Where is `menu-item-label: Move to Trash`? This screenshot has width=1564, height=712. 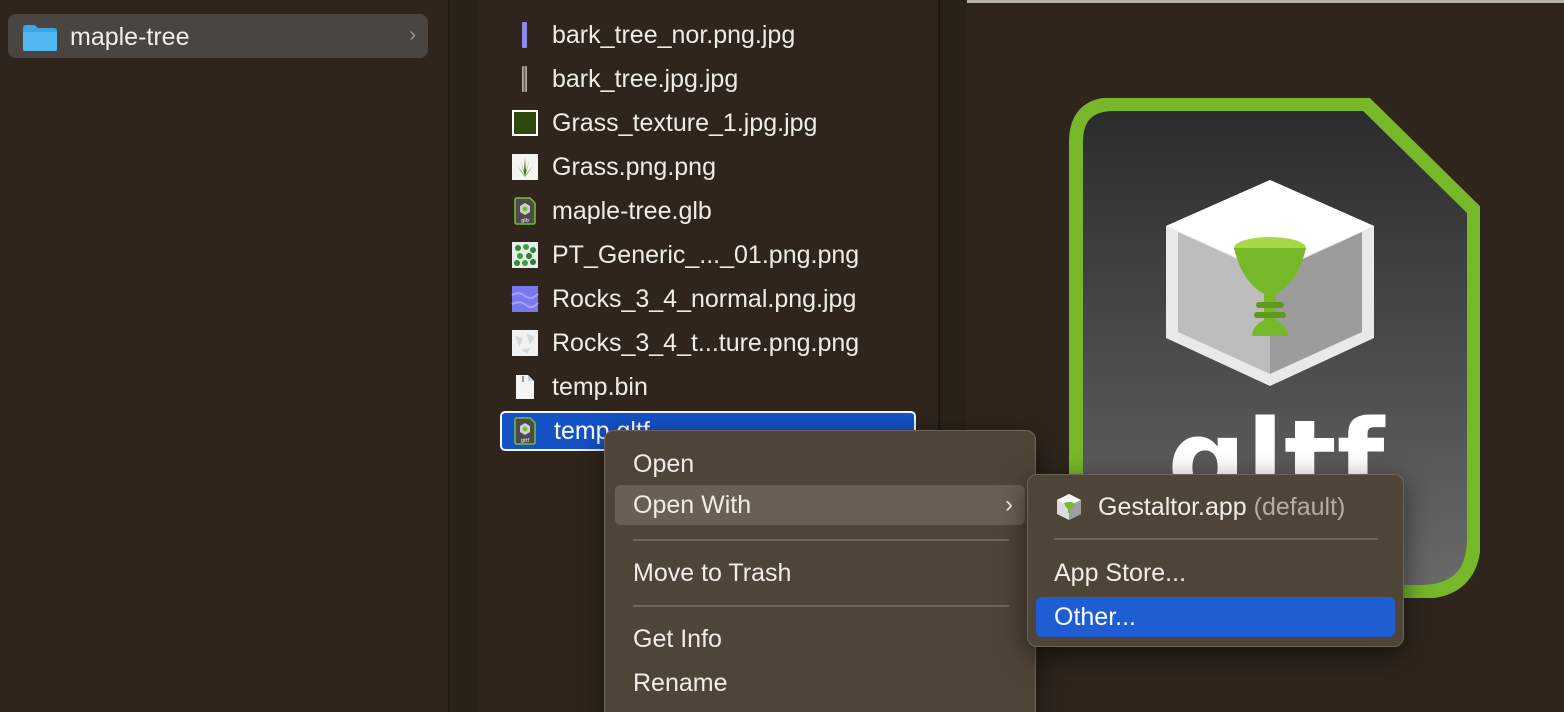 menu-item-label: Move to Trash is located at coordinates (712, 573).